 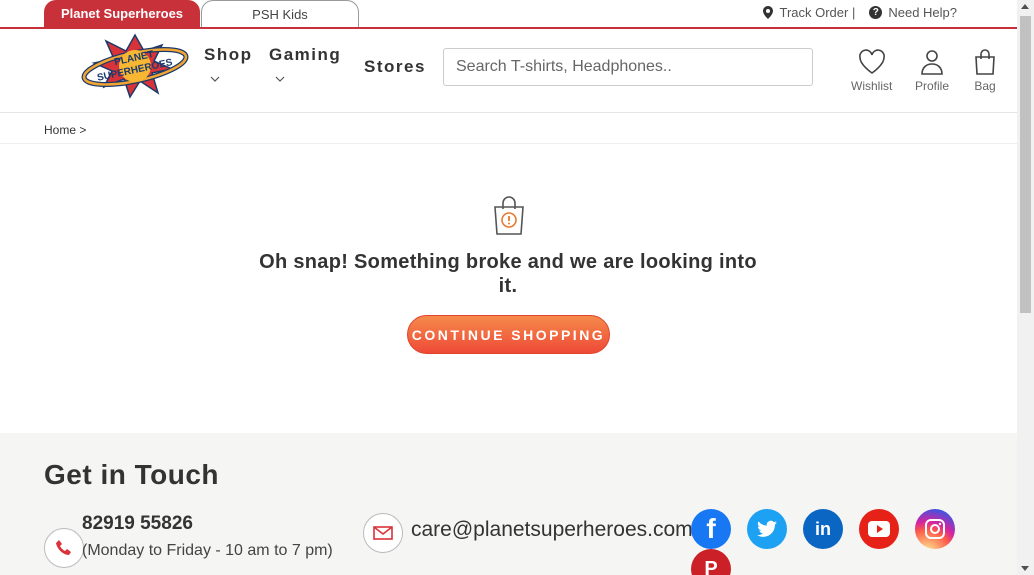 What do you see at coordinates (558, 530) in the screenshot?
I see `email-link: care@planetsuperheroes.com` at bounding box center [558, 530].